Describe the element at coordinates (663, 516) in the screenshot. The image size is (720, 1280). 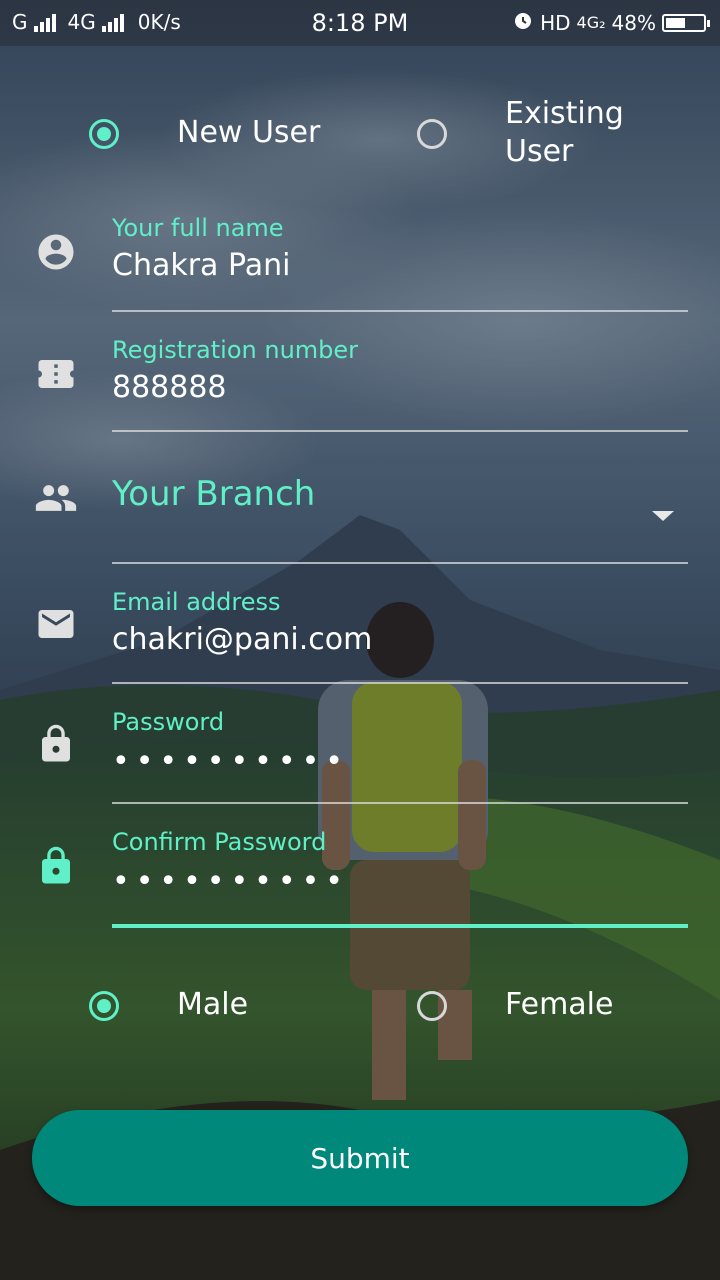
I see `dropdown-arrow-icon` at that location.